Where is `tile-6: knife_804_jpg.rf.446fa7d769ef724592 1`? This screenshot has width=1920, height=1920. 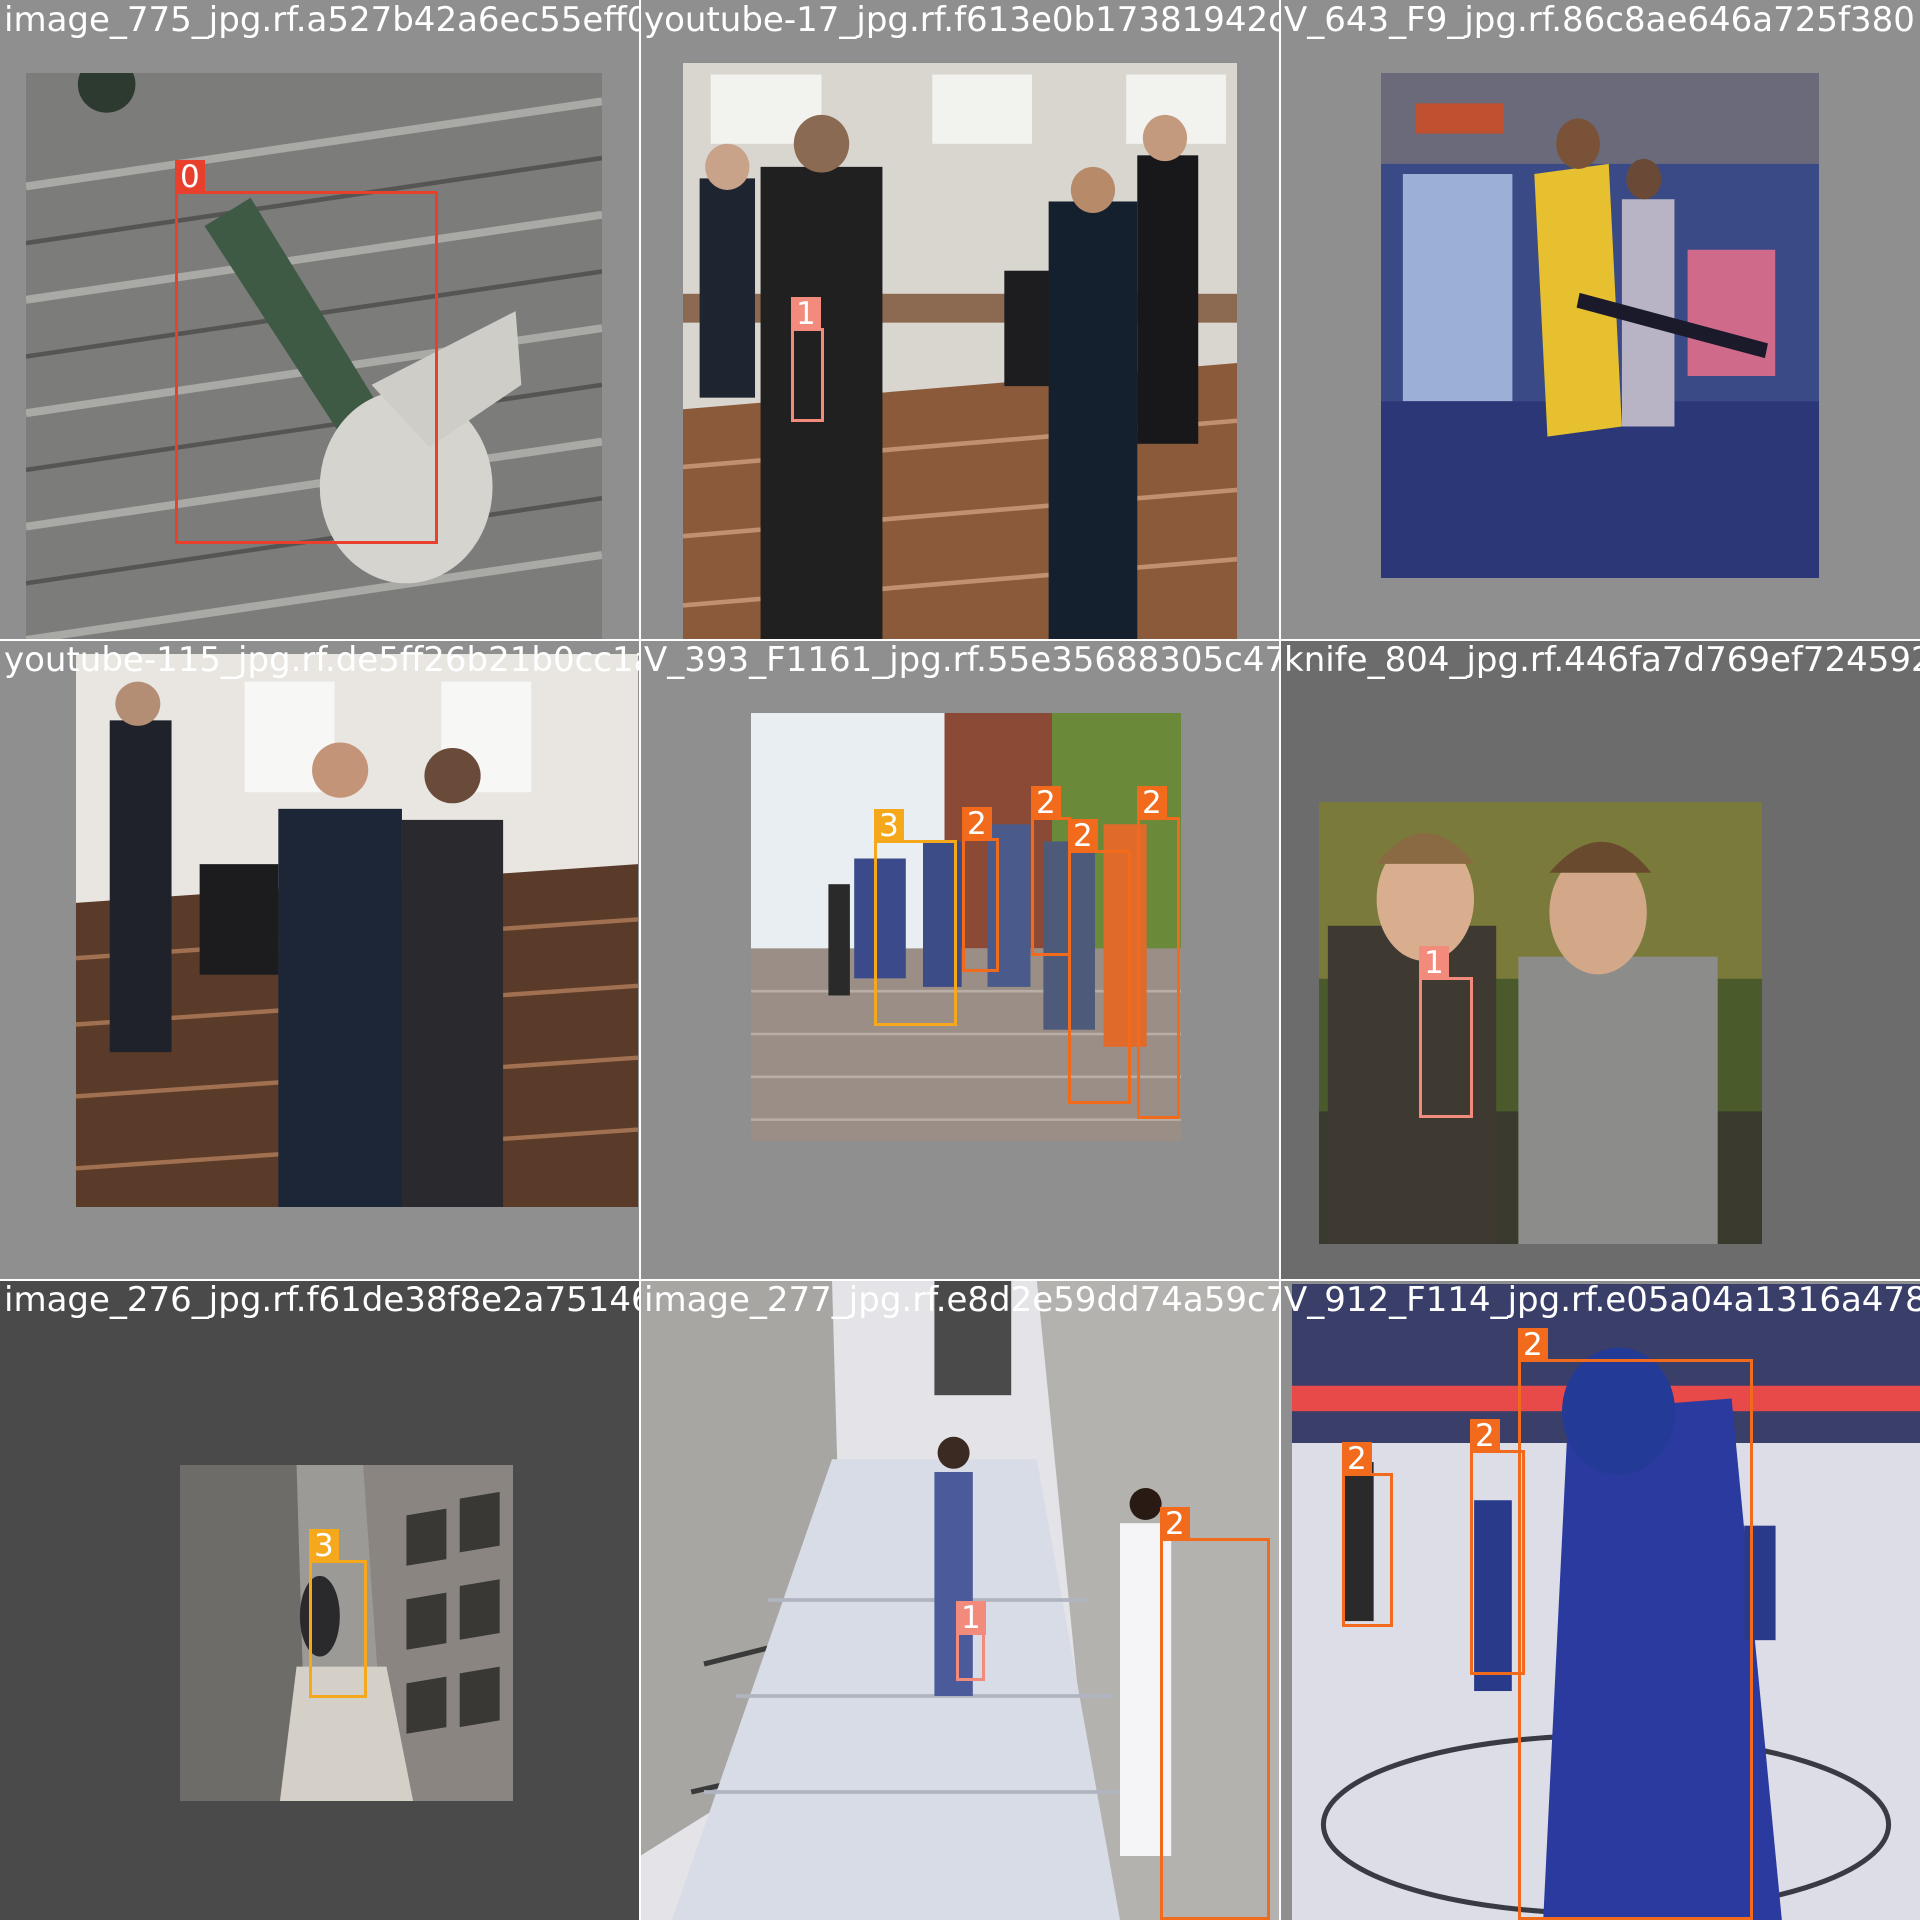 tile-6: knife_804_jpg.rf.446fa7d769ef724592 1 is located at coordinates (1600, 960).